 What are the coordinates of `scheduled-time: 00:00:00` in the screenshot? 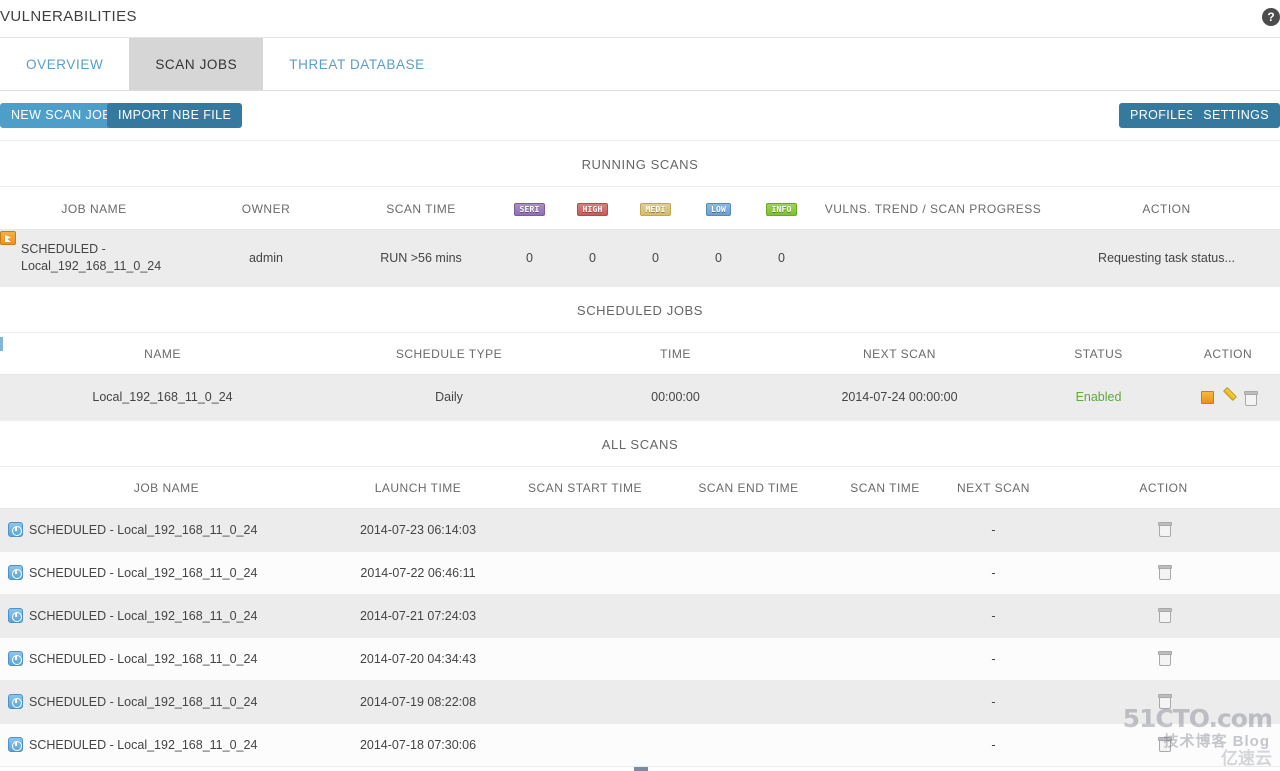 It's located at (675, 397).